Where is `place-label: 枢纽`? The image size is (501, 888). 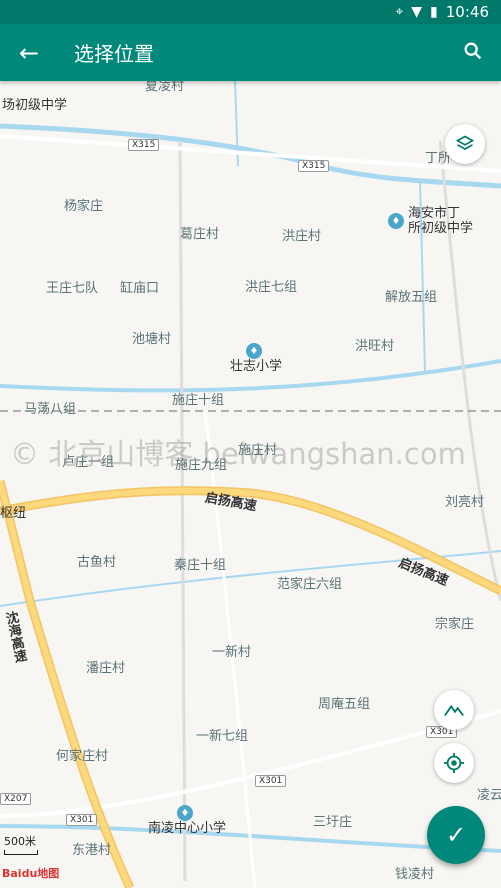 place-label: 枢纽 is located at coordinates (13, 513).